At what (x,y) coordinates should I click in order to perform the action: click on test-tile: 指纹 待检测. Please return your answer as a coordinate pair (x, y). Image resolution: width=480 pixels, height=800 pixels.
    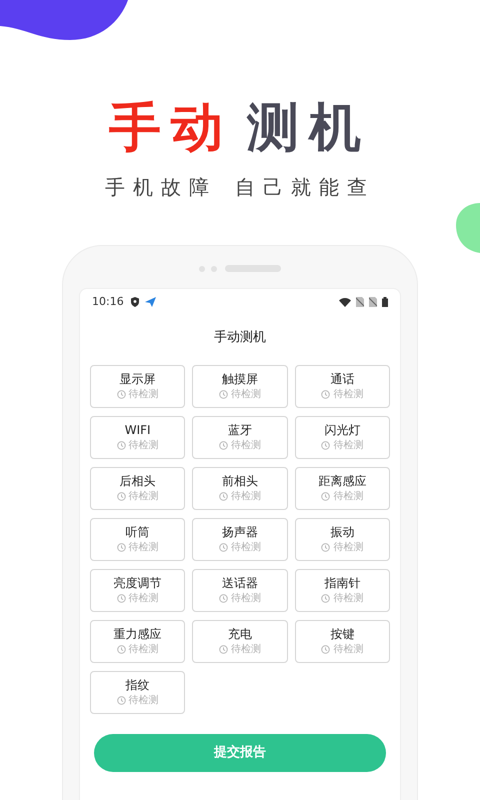
    Looking at the image, I should click on (138, 692).